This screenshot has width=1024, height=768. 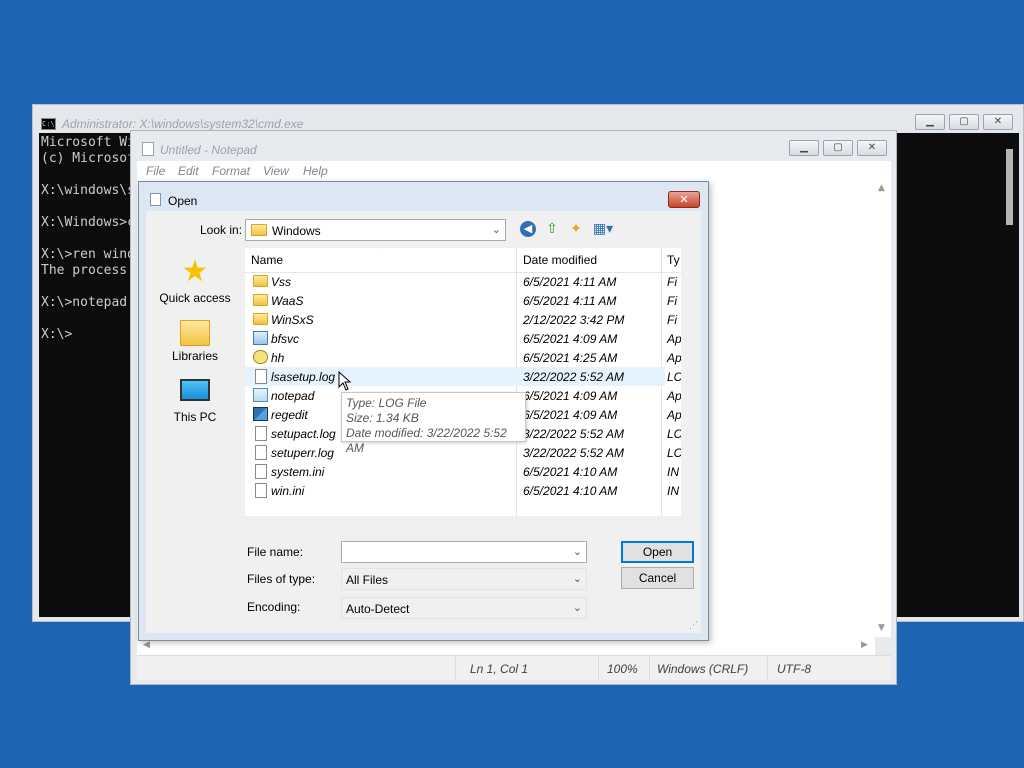 I want to click on menu-edit: Edit, so click(x=188, y=171).